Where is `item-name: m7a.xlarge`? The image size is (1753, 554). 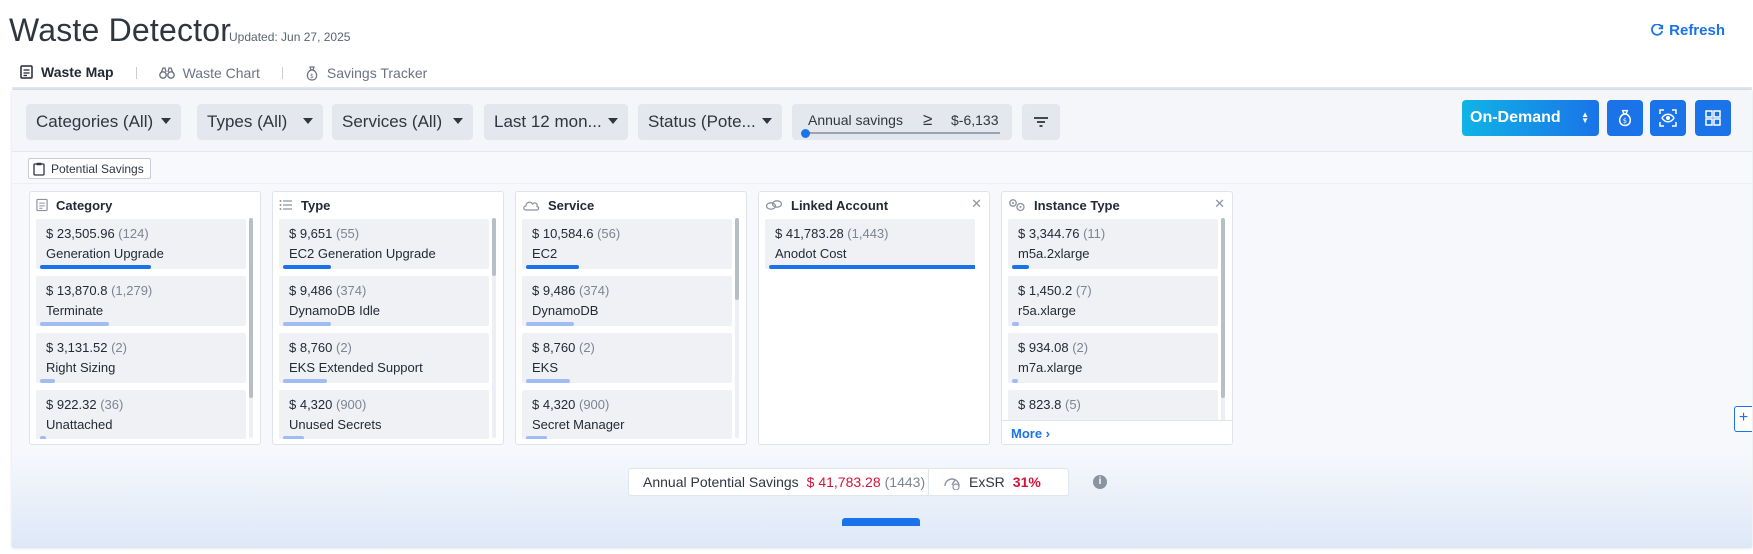 item-name: m7a.xlarge is located at coordinates (1050, 367).